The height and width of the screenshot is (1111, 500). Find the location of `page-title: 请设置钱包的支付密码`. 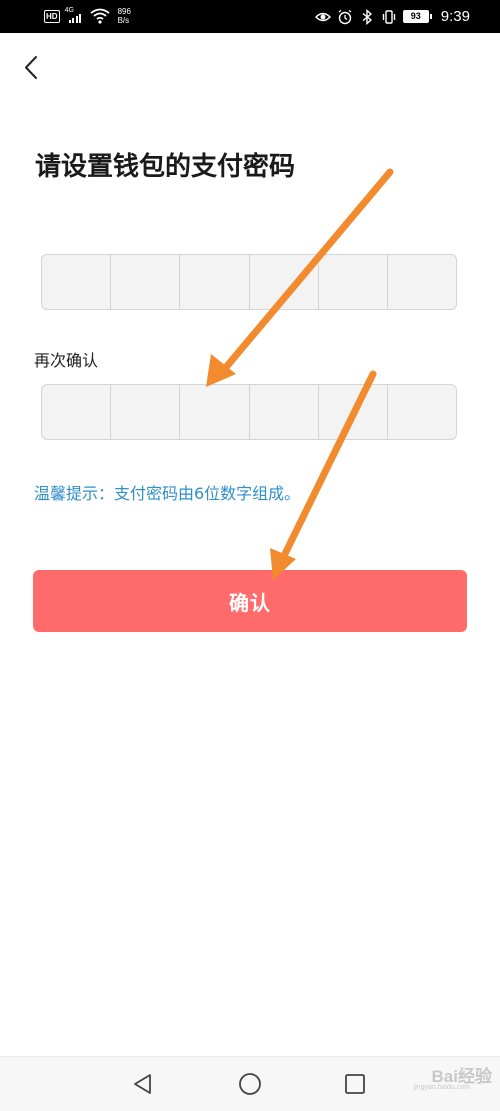

page-title: 请设置钱包的支付密码 is located at coordinates (165, 167).